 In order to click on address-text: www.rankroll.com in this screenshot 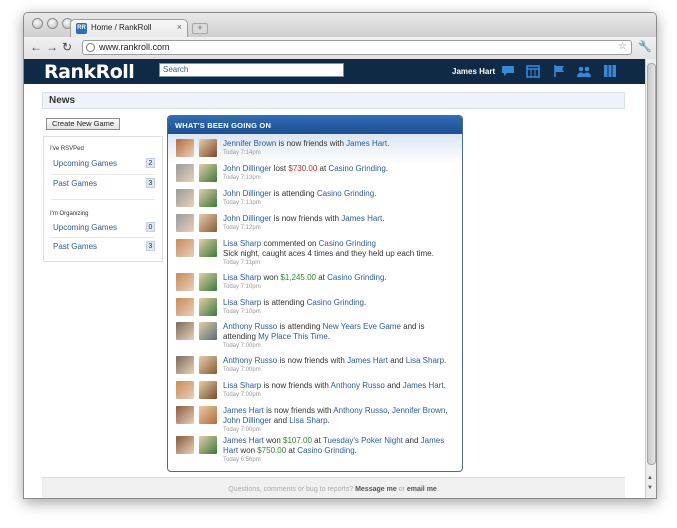, I will do `click(134, 47)`.